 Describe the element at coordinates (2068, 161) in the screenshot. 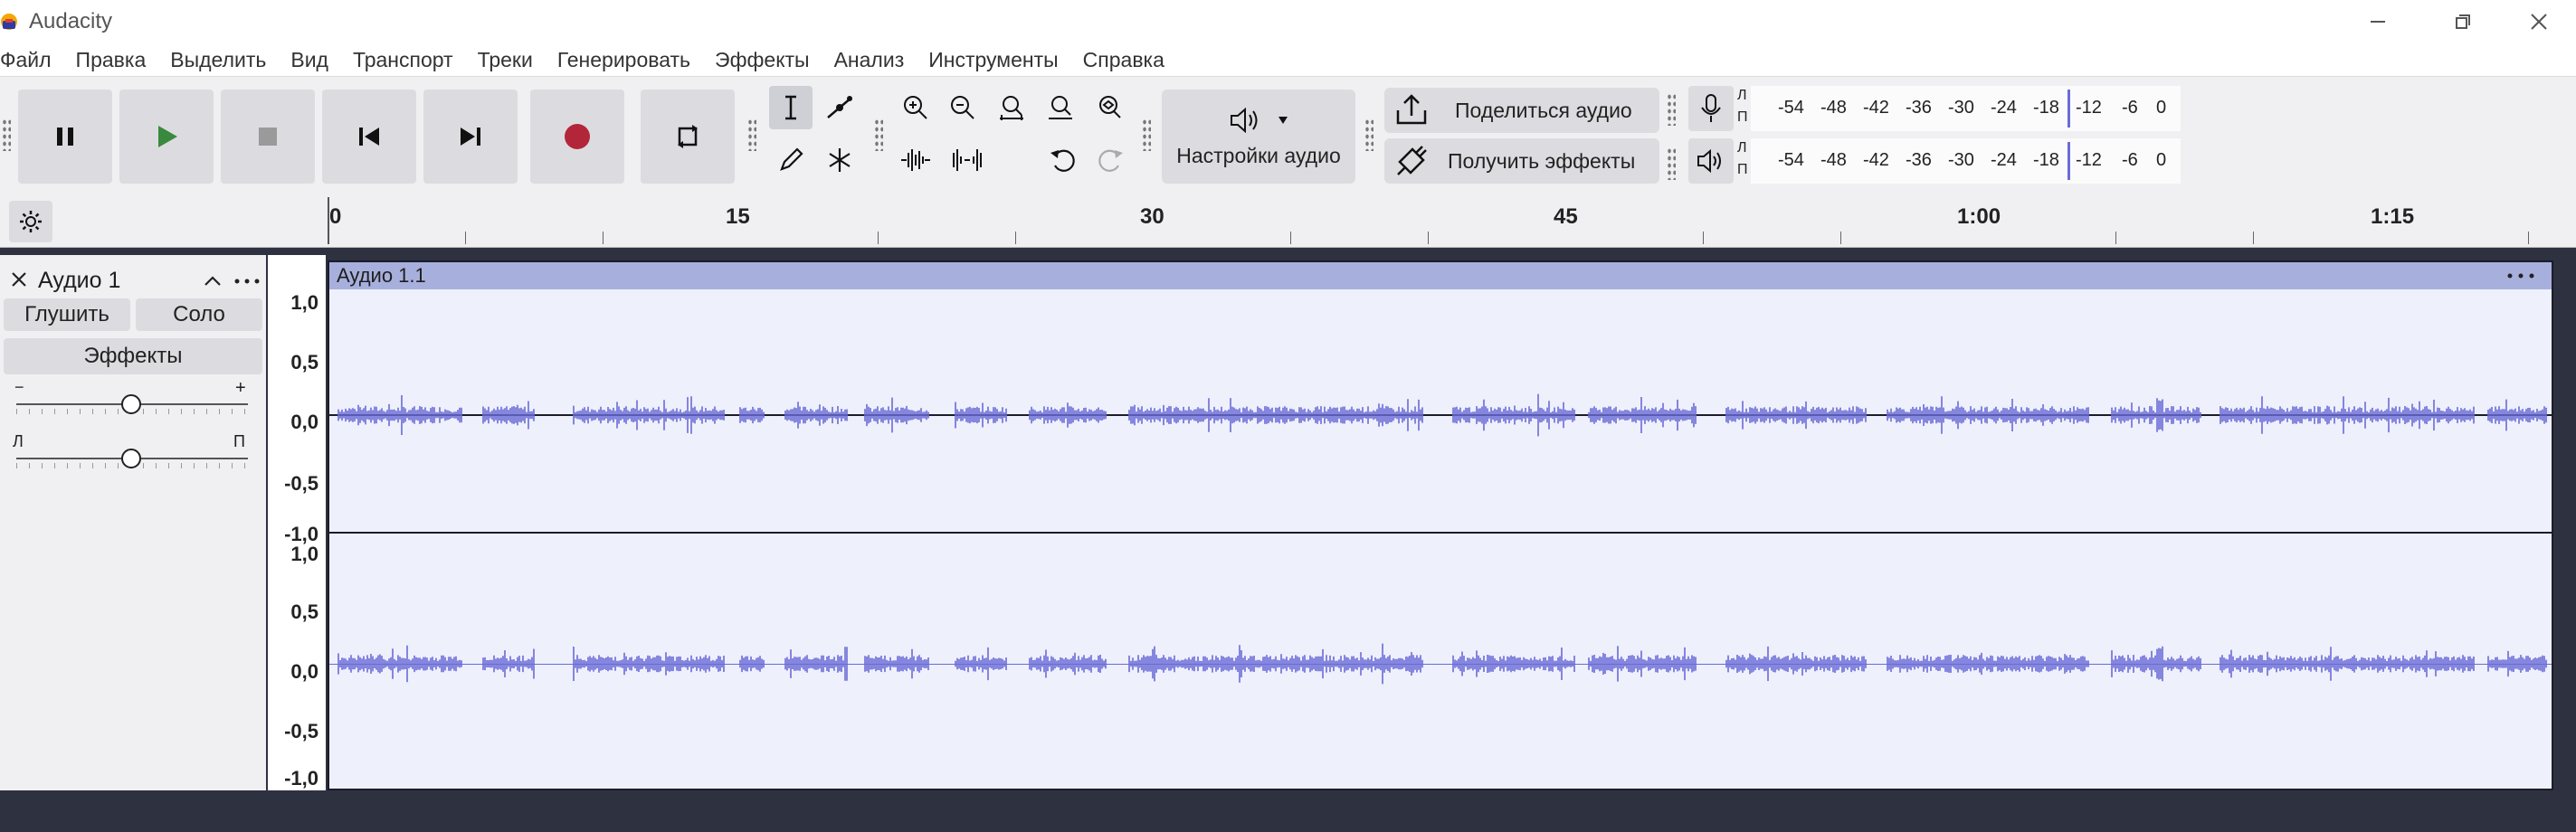

I see `meter-threshold-marker` at that location.